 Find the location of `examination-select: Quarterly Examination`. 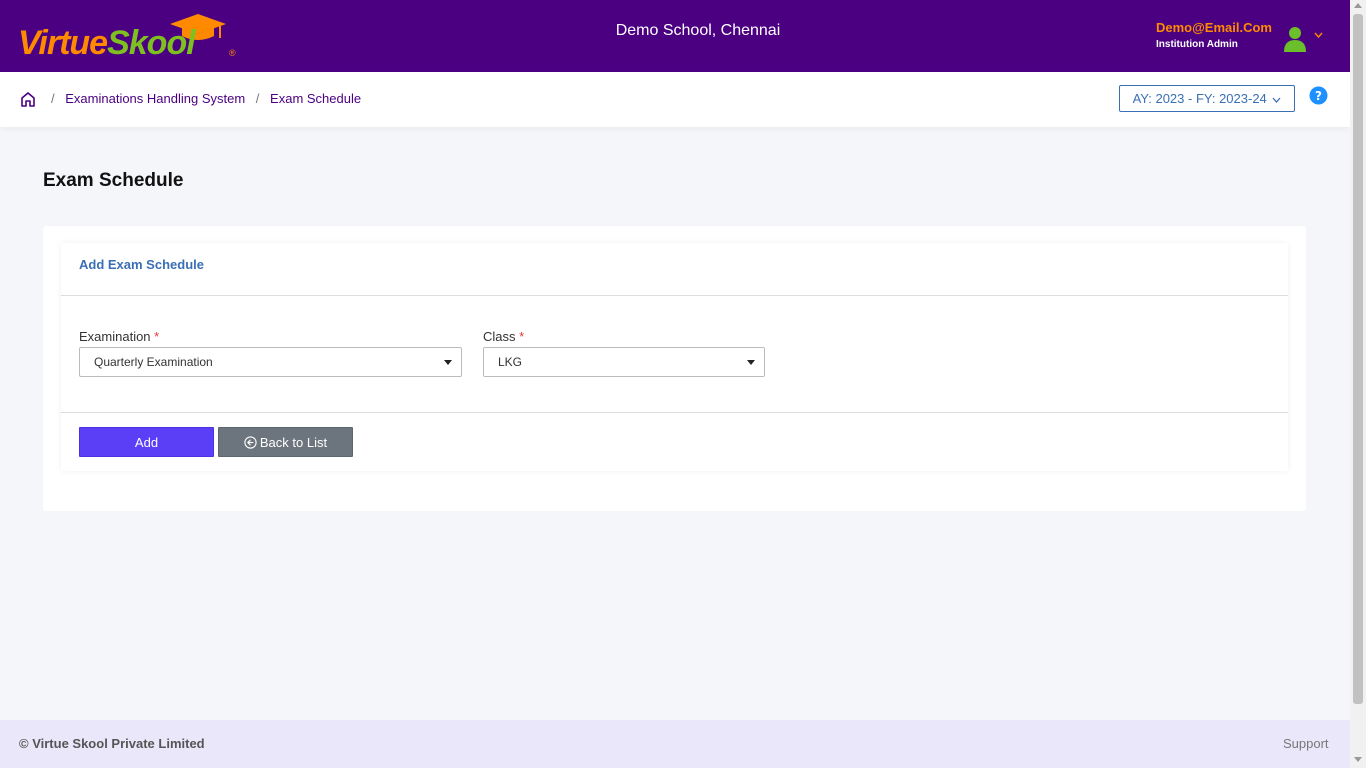

examination-select: Quarterly Examination is located at coordinates (270, 362).